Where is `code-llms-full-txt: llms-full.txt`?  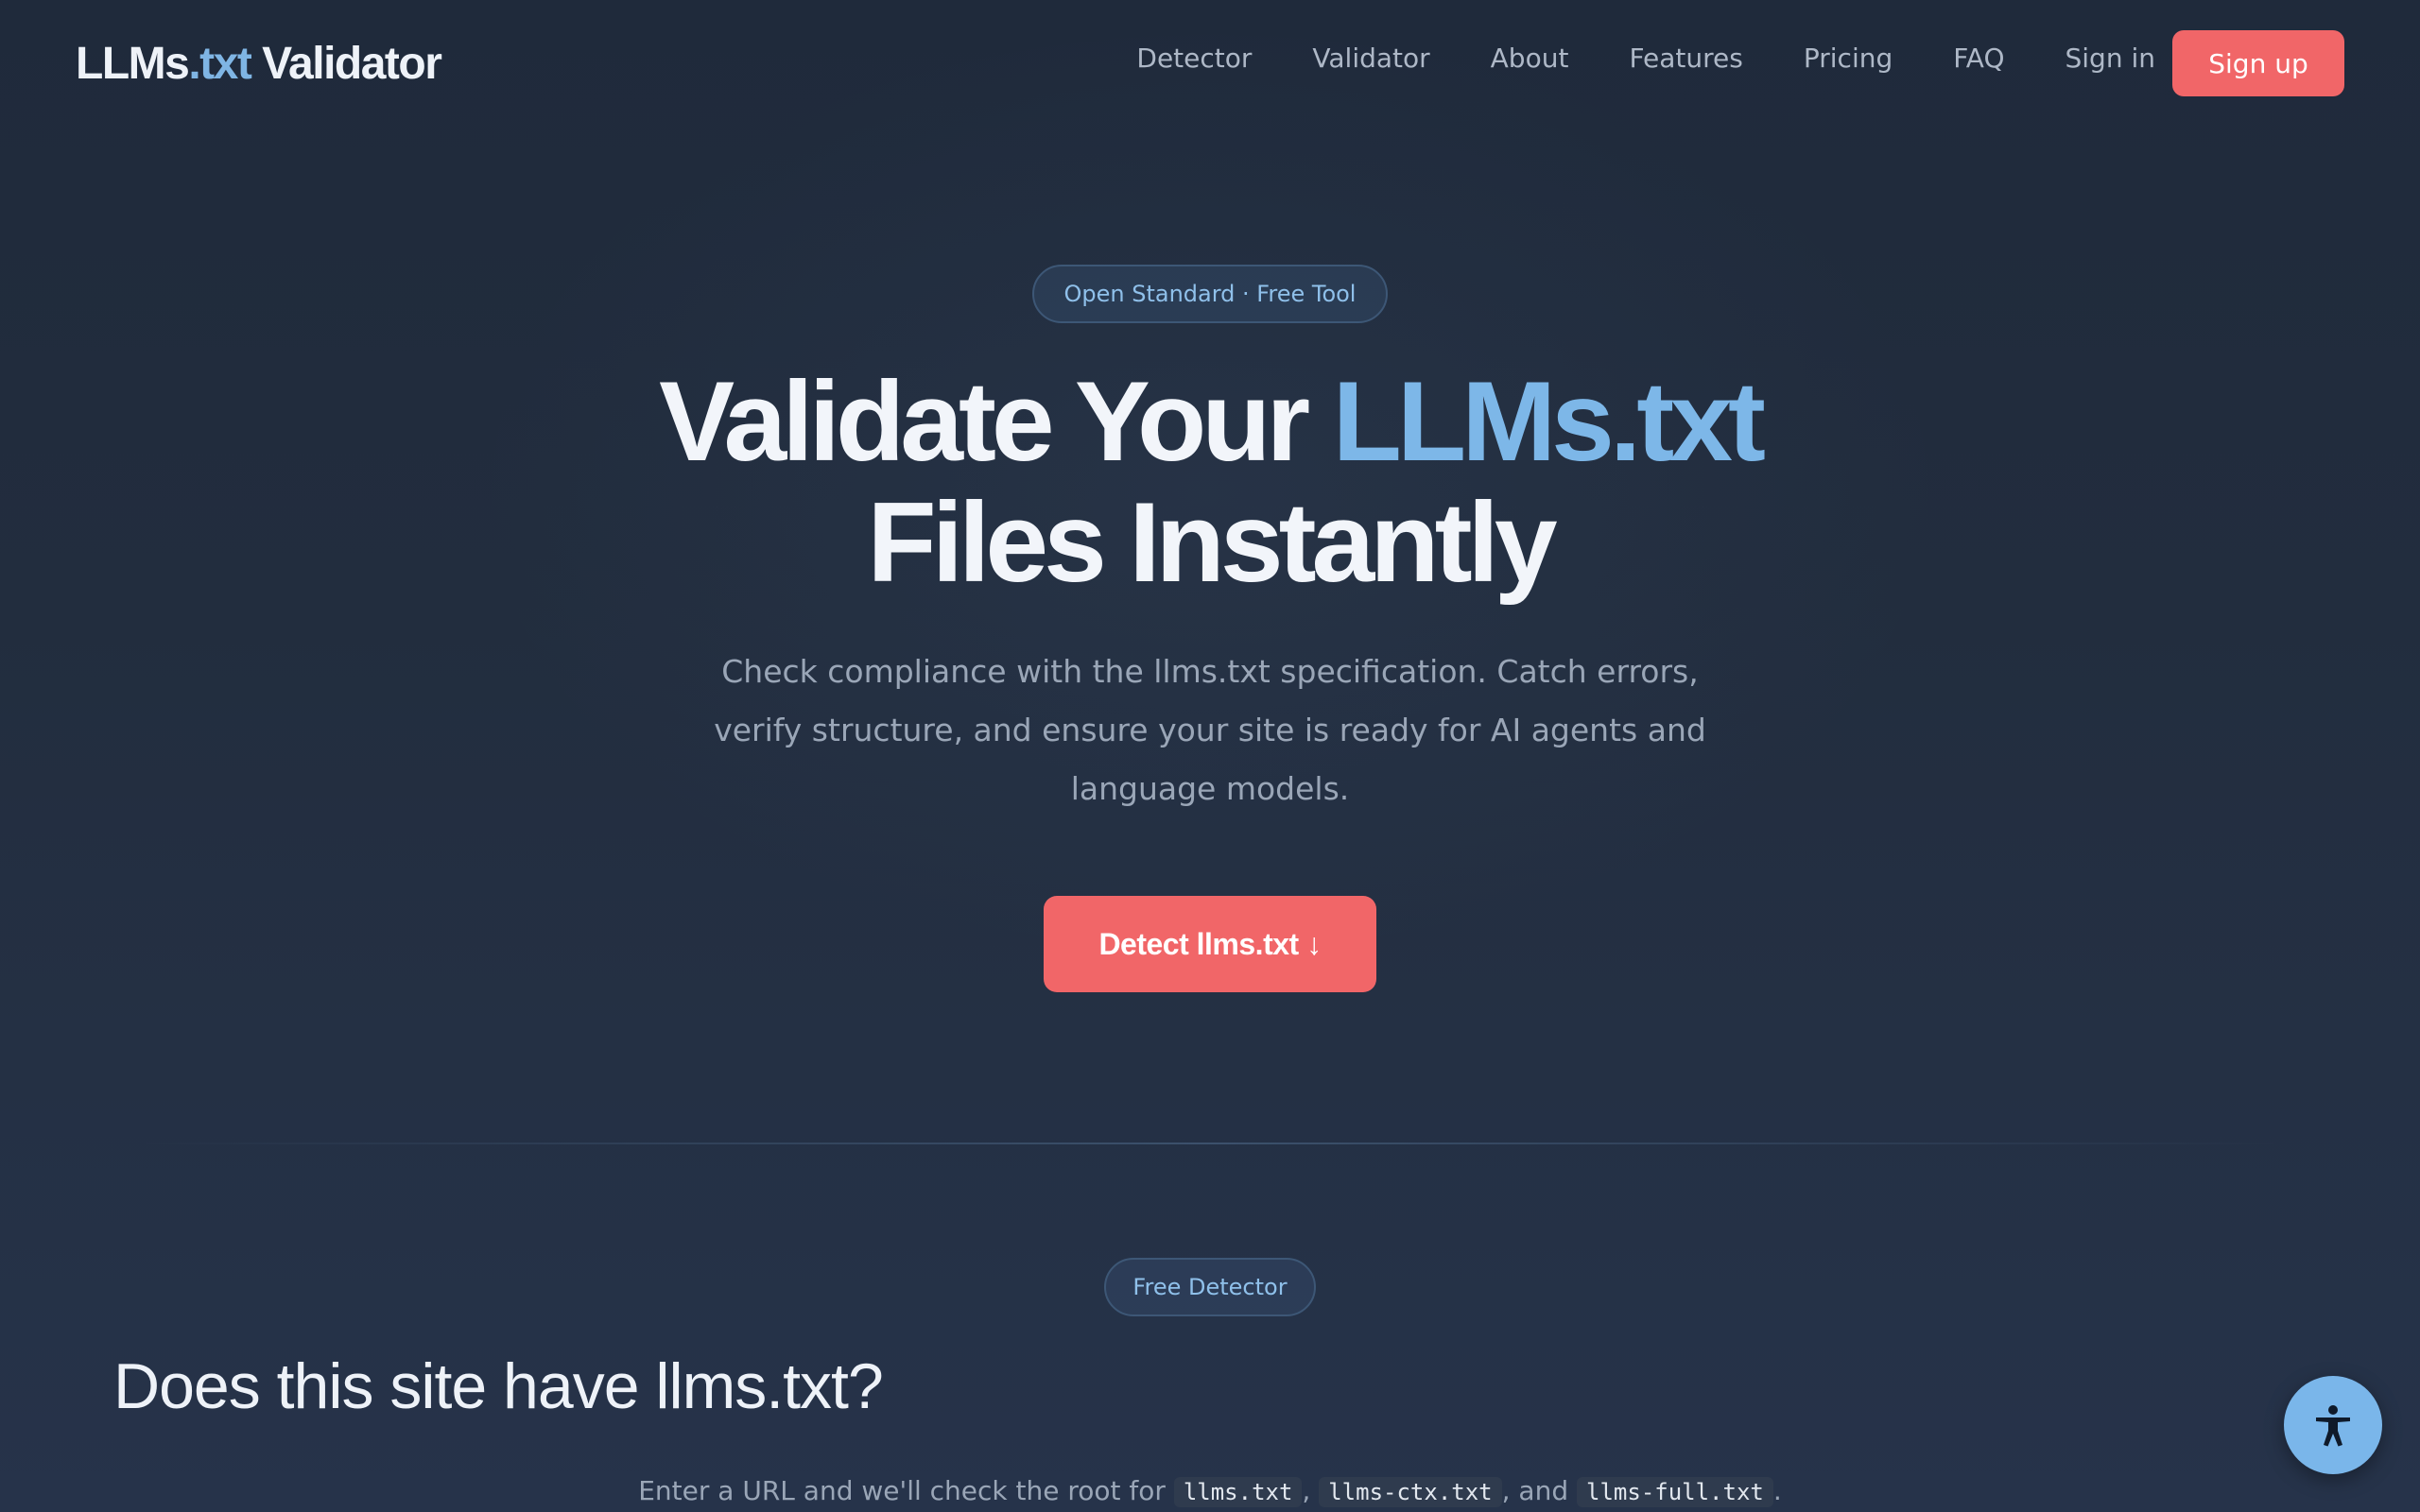
code-llms-full-txt: llms-full.txt is located at coordinates (1675, 1492).